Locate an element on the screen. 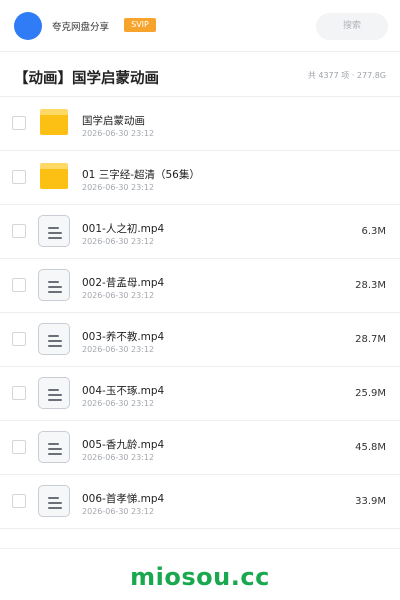 This screenshot has height=600, width=400. svip-badge: SVIP is located at coordinates (140, 25).